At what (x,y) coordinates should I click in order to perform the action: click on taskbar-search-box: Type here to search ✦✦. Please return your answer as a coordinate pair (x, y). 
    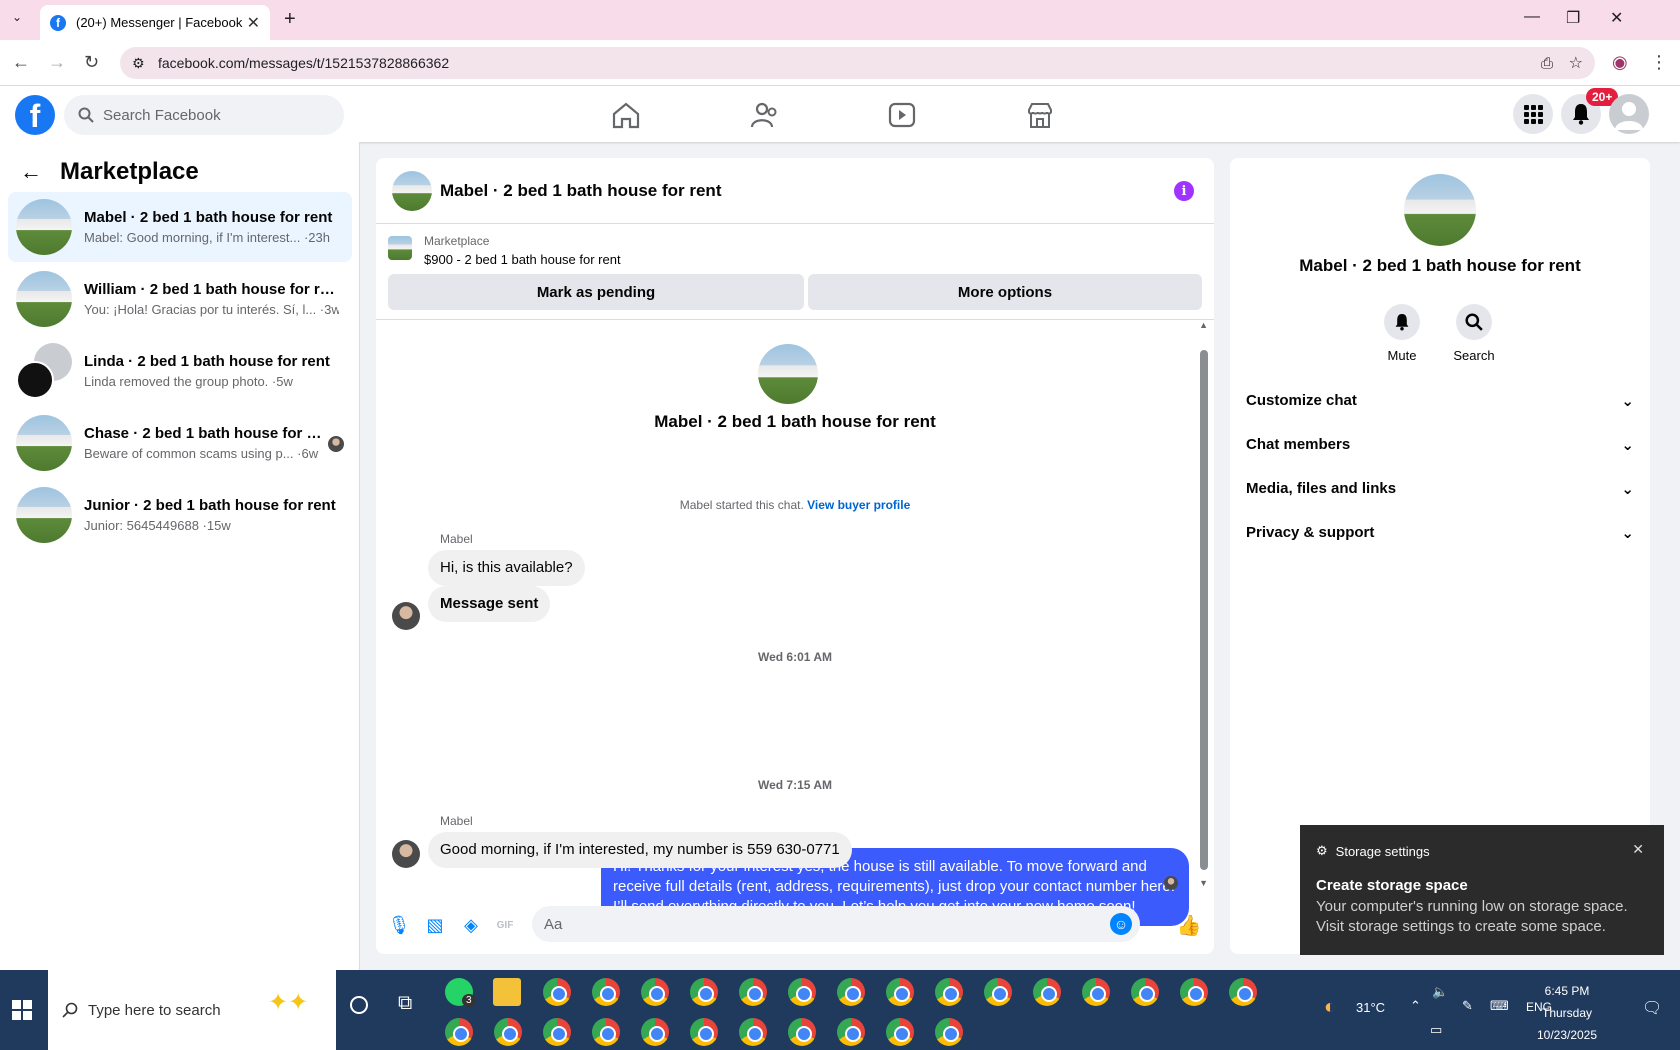
    Looking at the image, I should click on (192, 1010).